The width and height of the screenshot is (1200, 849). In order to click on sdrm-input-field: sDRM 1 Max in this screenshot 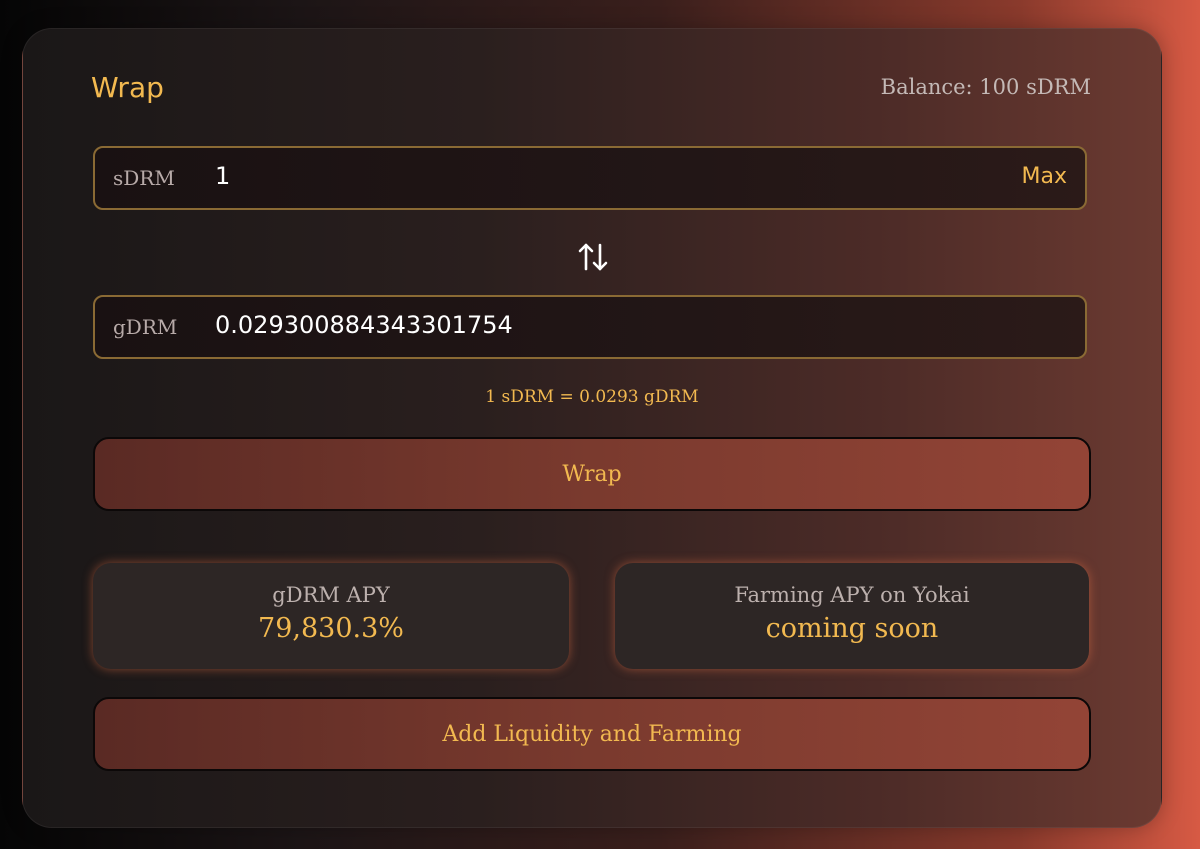, I will do `click(590, 178)`.